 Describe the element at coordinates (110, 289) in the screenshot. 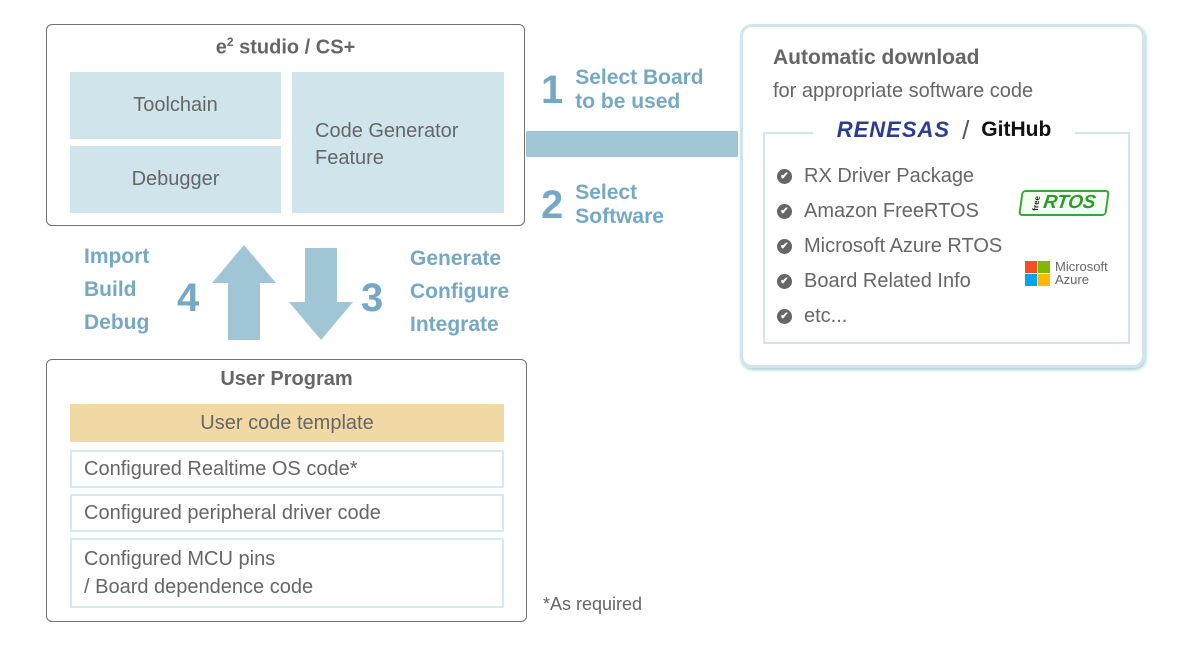

I see `step-4-line2: Build` at that location.